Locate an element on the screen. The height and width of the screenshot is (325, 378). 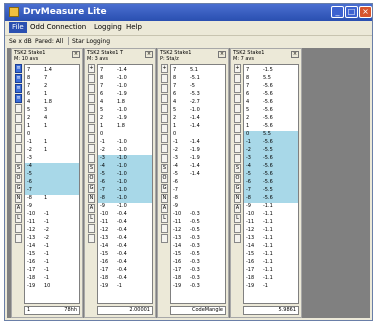
toolbar-pared-button: Pared: All is located at coordinates (49, 41).